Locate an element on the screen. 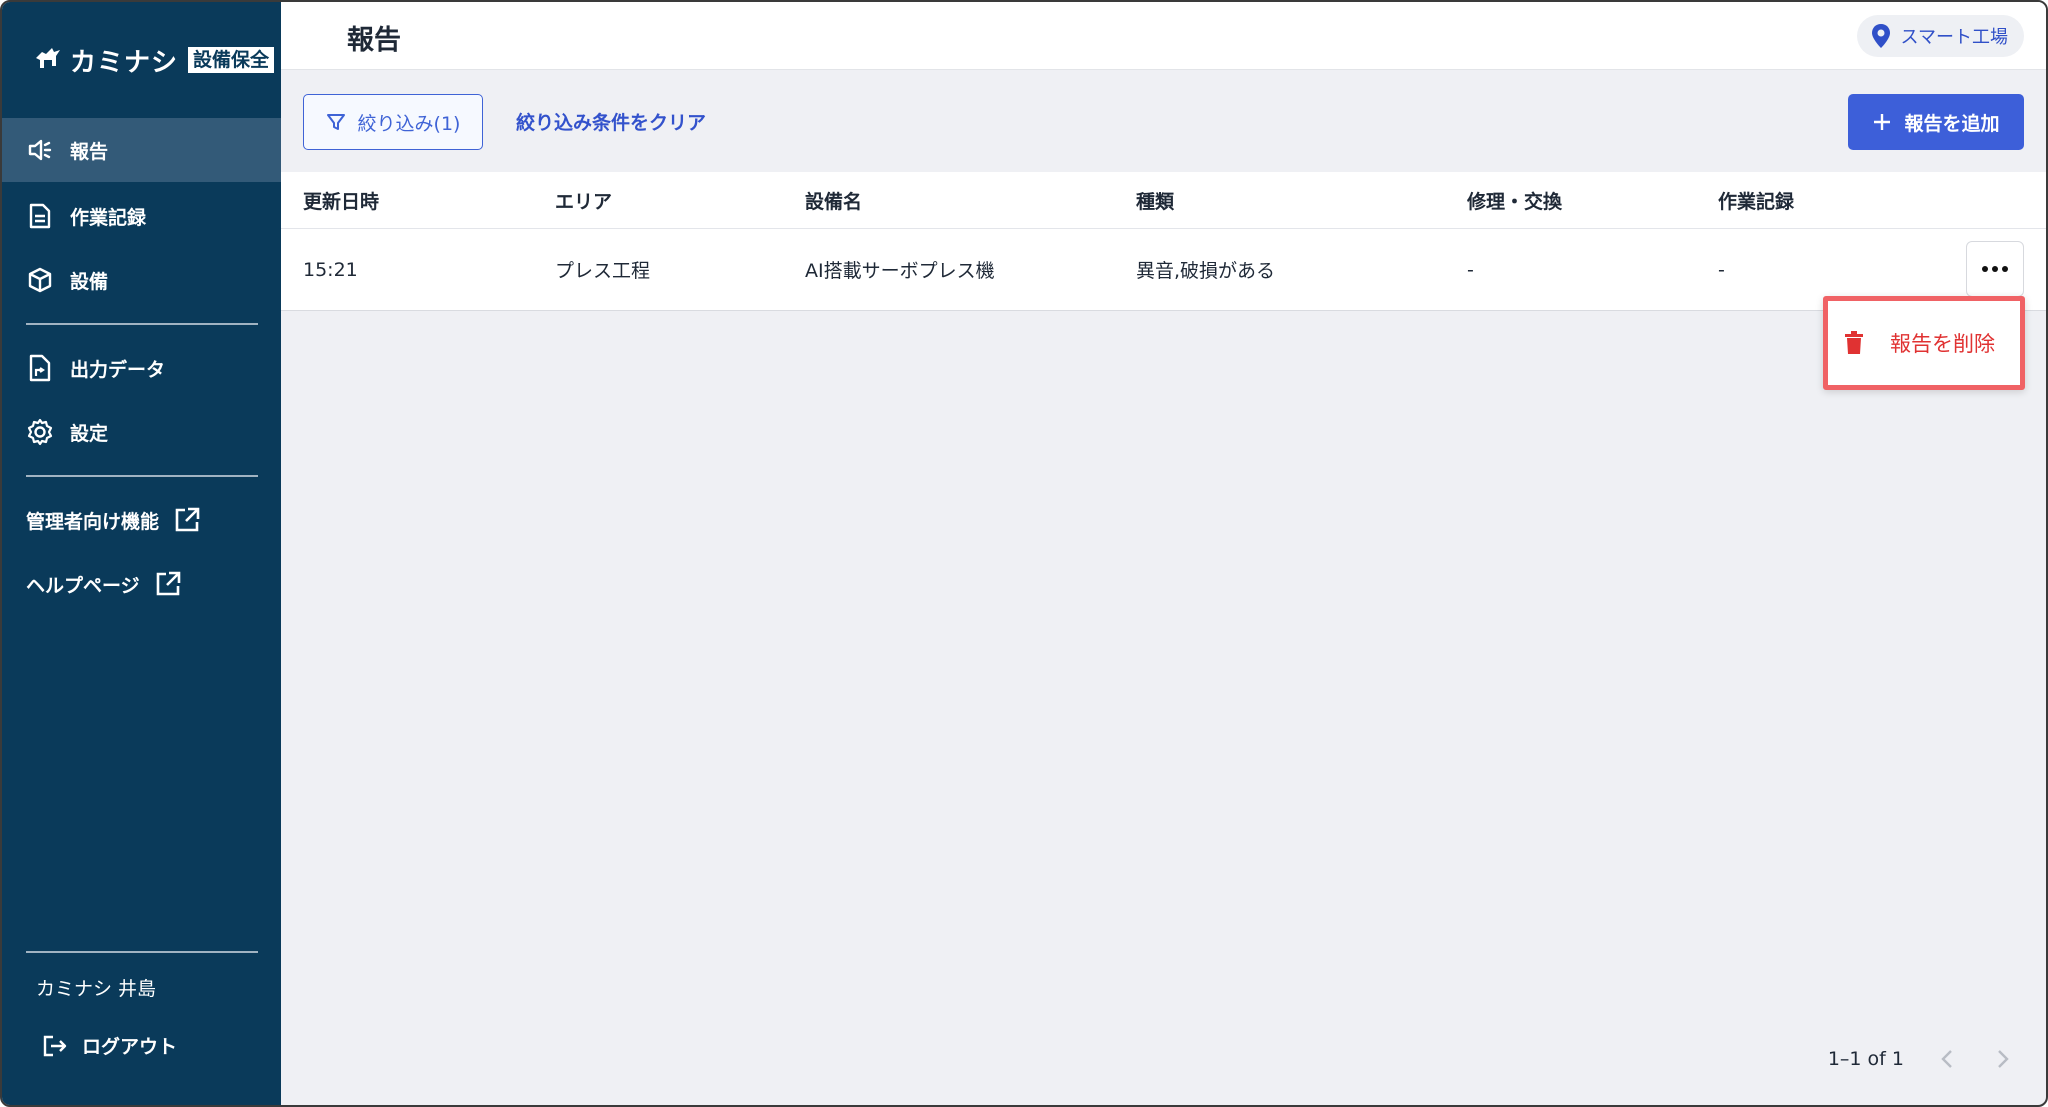  add-report-label: 報告を追加 is located at coordinates (1952, 123).